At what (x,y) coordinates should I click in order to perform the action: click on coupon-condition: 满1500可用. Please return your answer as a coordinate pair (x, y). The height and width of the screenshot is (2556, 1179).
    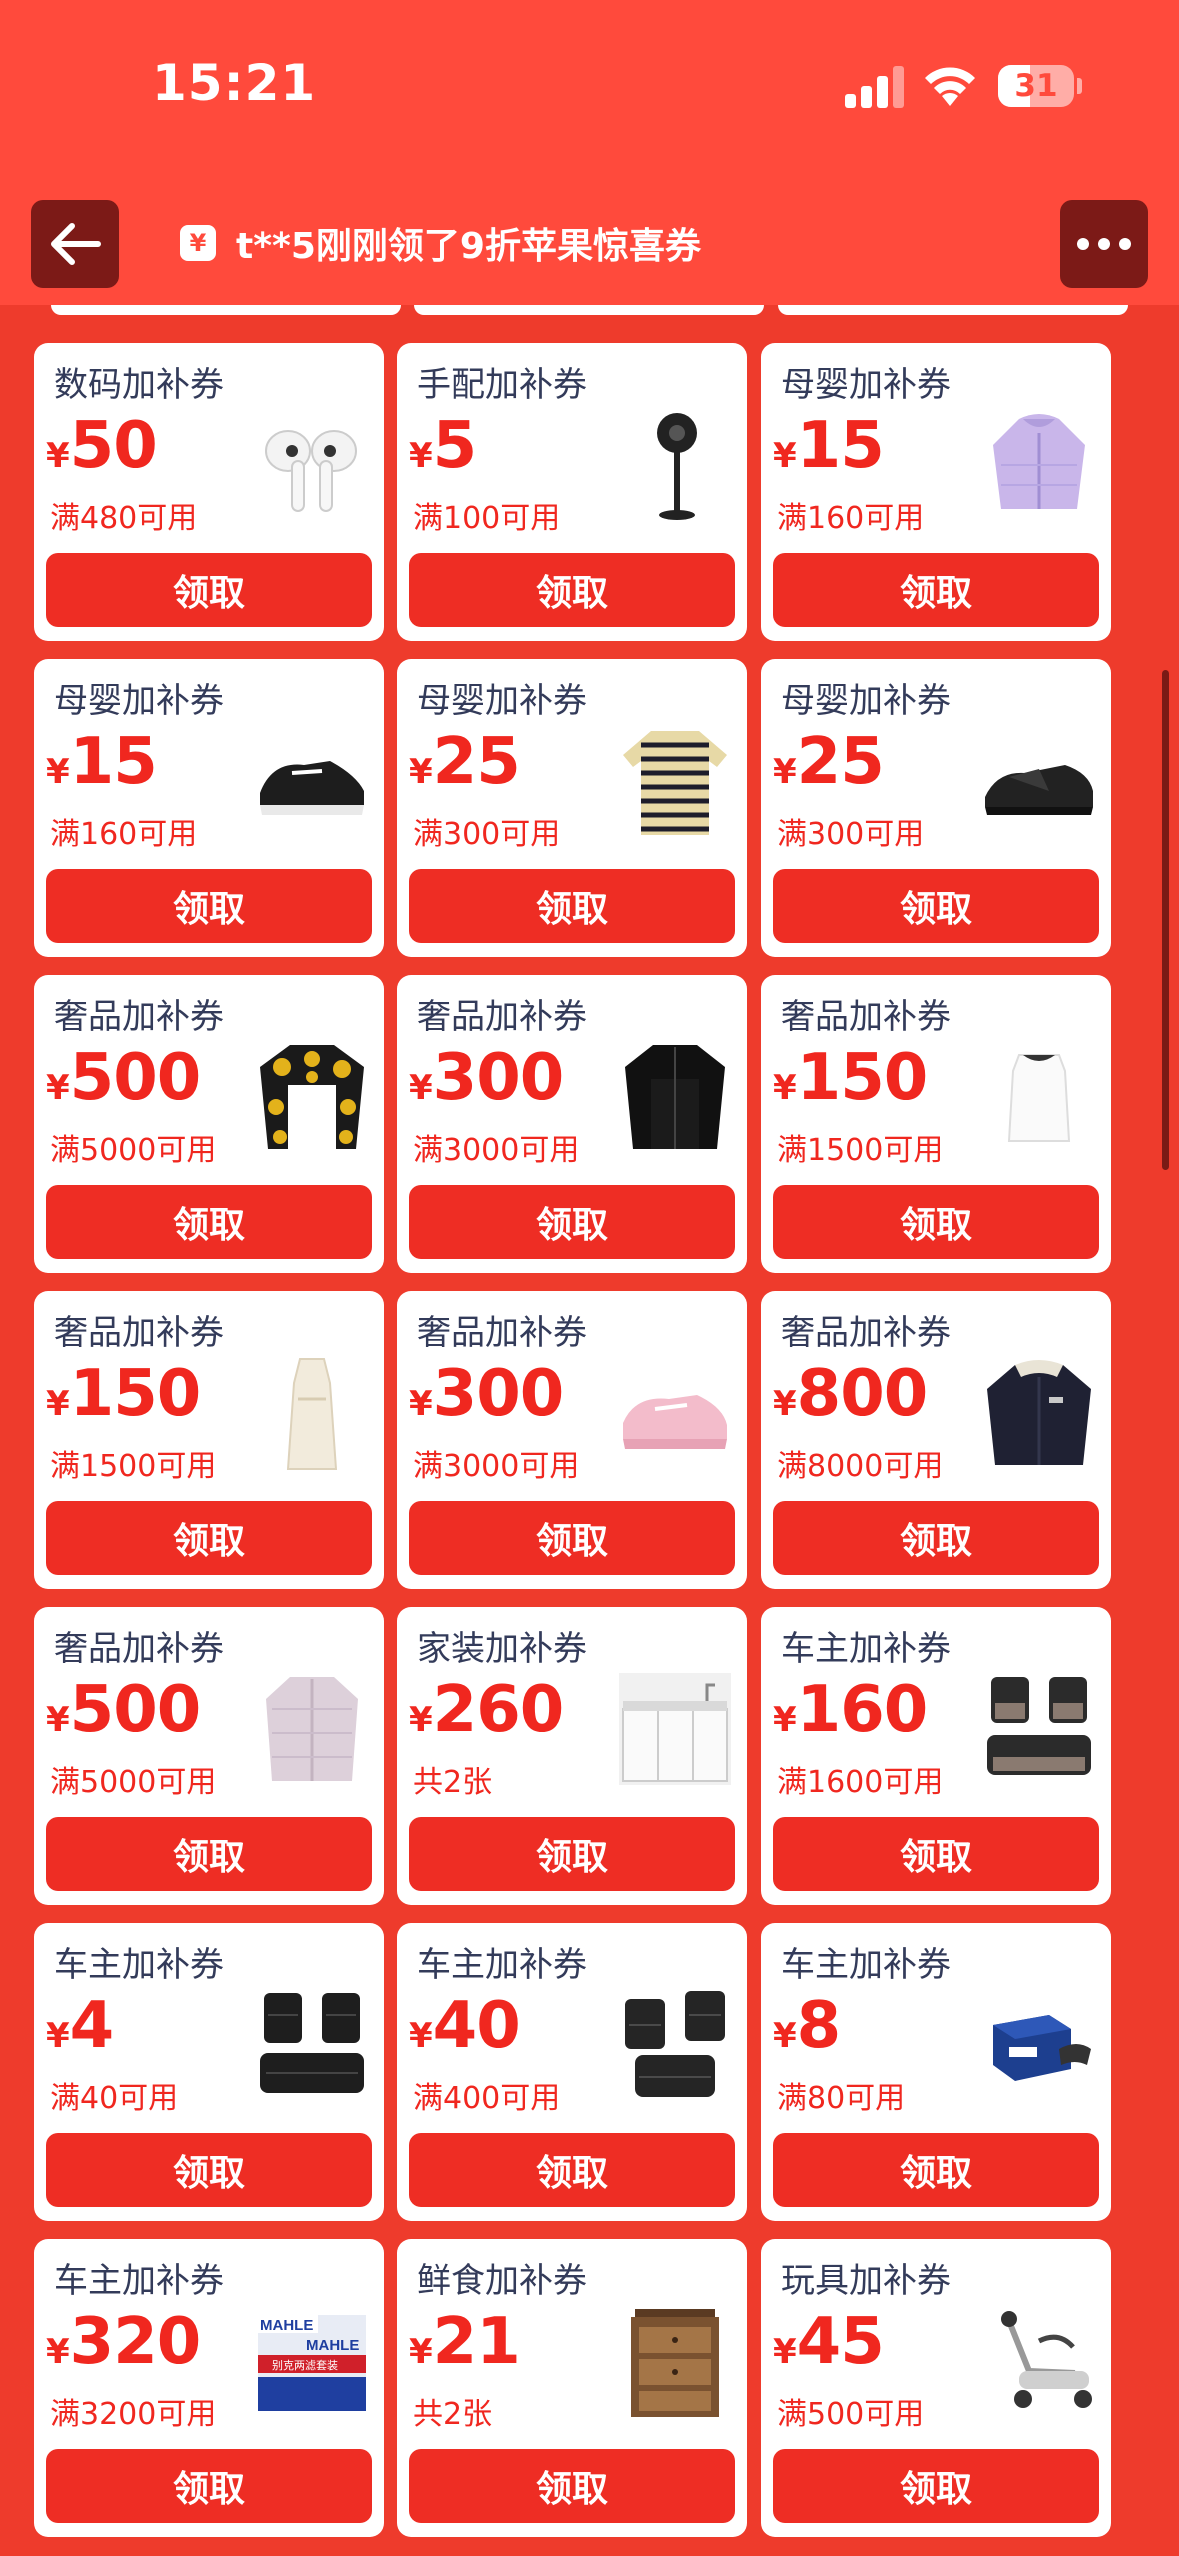
    Looking at the image, I should click on (860, 1150).